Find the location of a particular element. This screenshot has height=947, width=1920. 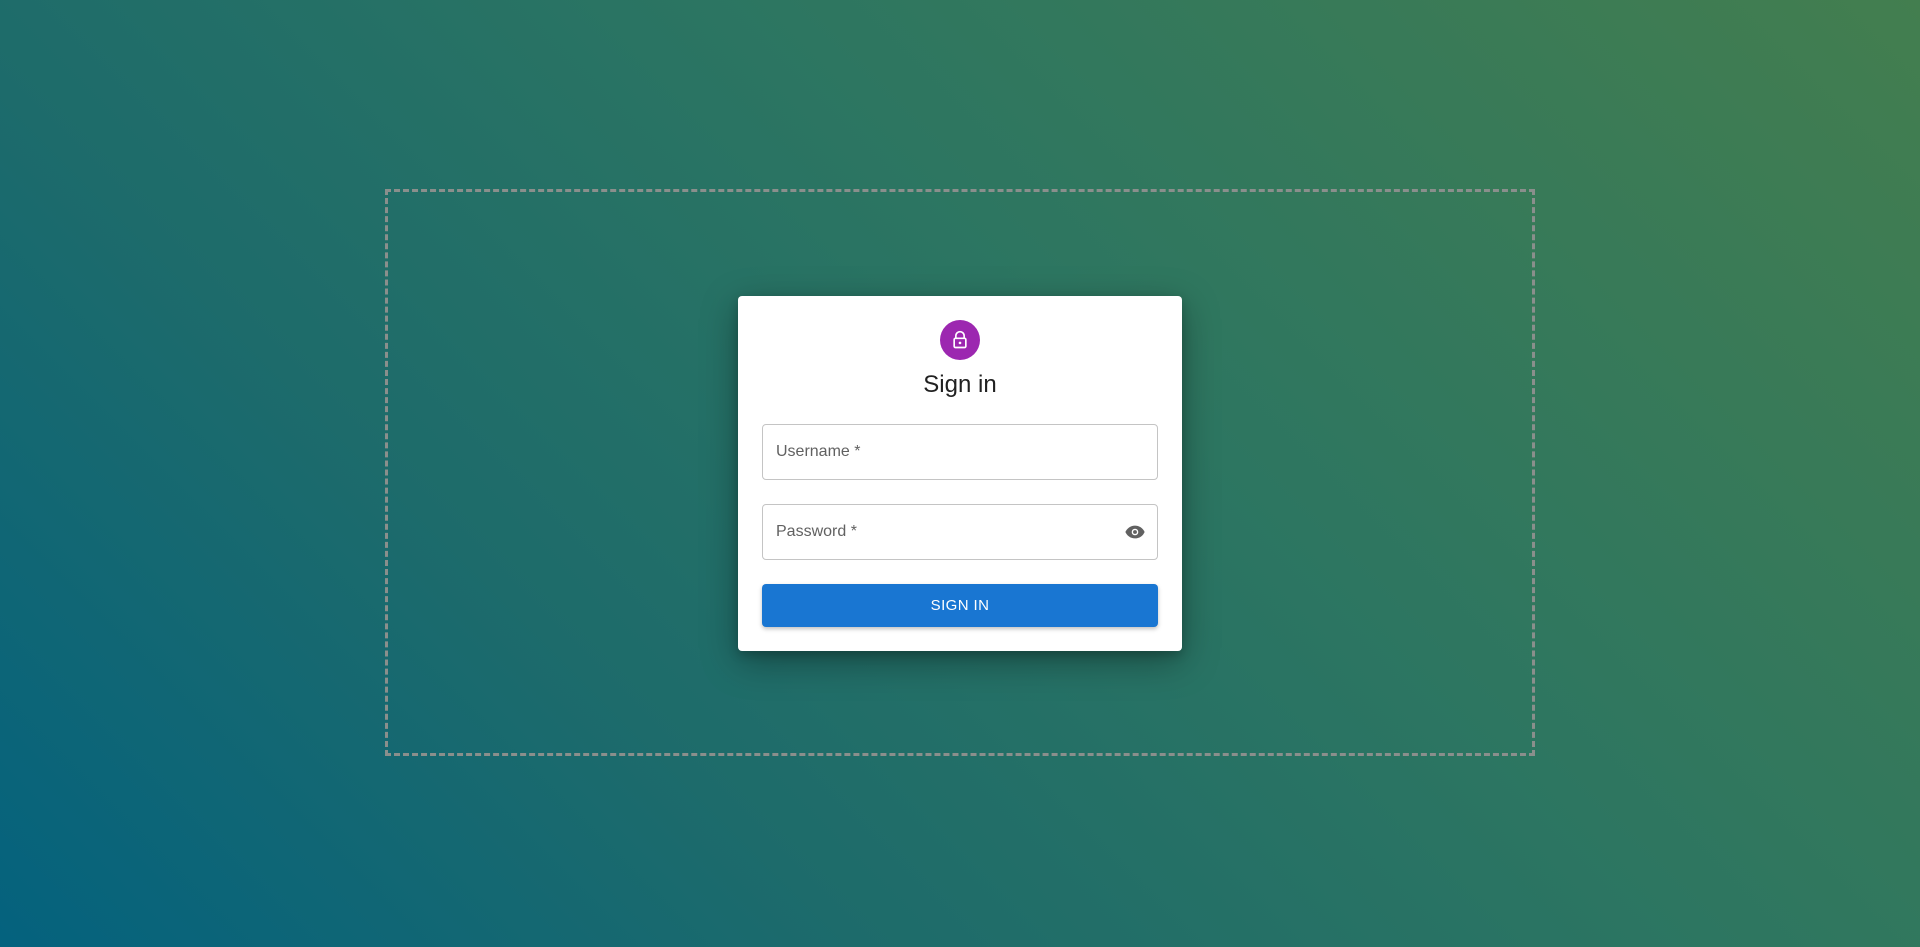

username-label: Username * is located at coordinates (818, 451).